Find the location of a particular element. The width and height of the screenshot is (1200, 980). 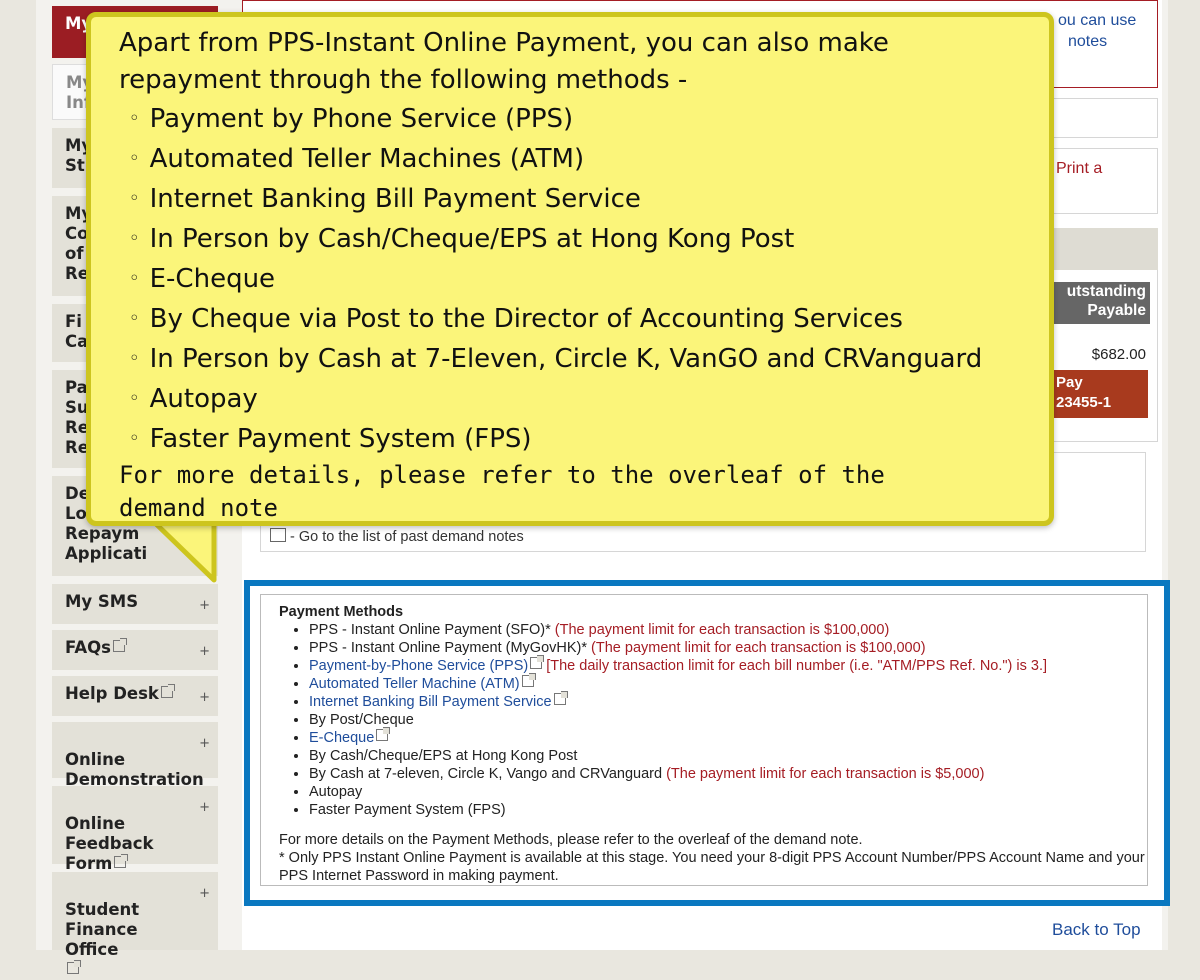

pay-button: Pay 23455-1 is located at coordinates (1099, 394).